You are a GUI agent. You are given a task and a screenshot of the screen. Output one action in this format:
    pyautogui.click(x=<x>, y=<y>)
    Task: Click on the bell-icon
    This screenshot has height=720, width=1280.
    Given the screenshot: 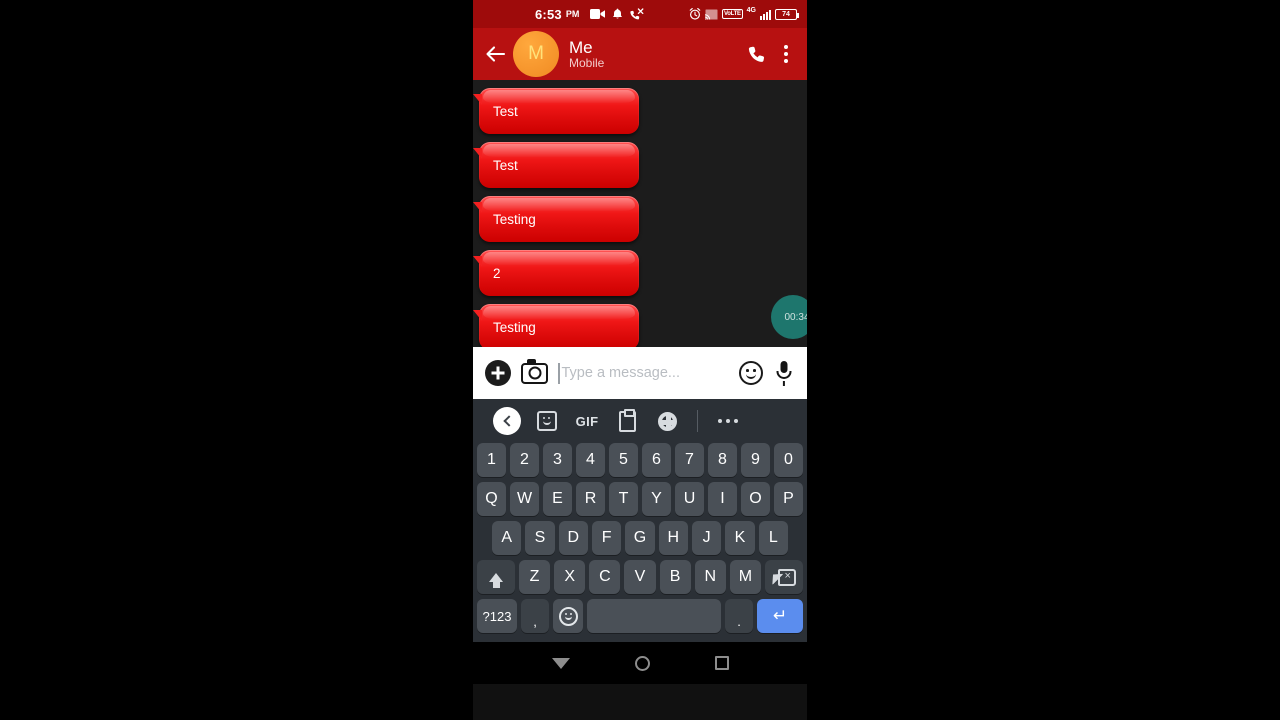 What is the action you would take?
    pyautogui.click(x=617, y=14)
    